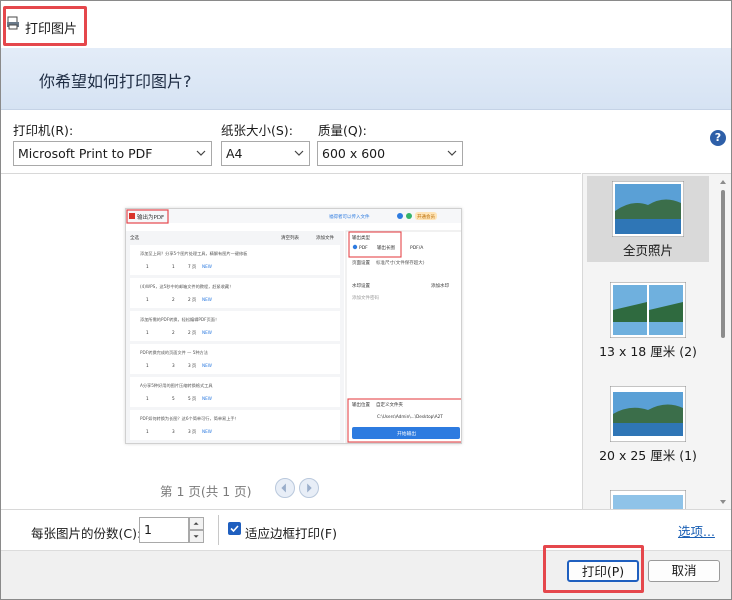  Describe the element at coordinates (45, 26) in the screenshot. I see `title-highlight-box` at that location.